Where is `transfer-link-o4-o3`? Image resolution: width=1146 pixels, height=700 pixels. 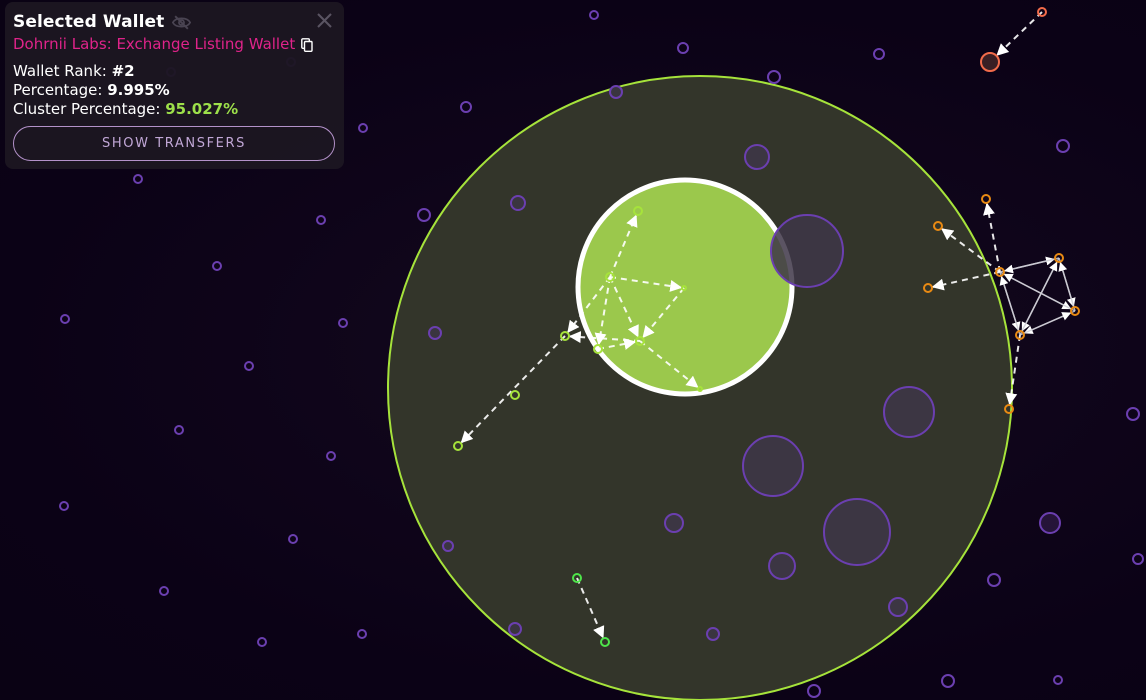 transfer-link-o4-o3 is located at coordinates (1031, 265).